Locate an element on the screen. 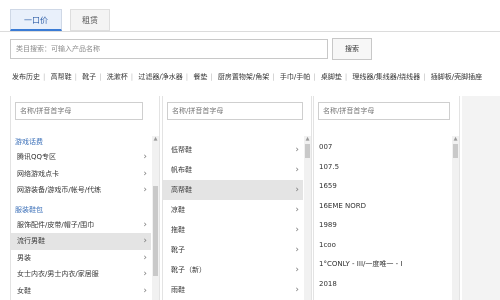 The height and width of the screenshot is (300, 500). list-item: 1°CONLY - III/一度唯一 - I is located at coordinates (382, 265).